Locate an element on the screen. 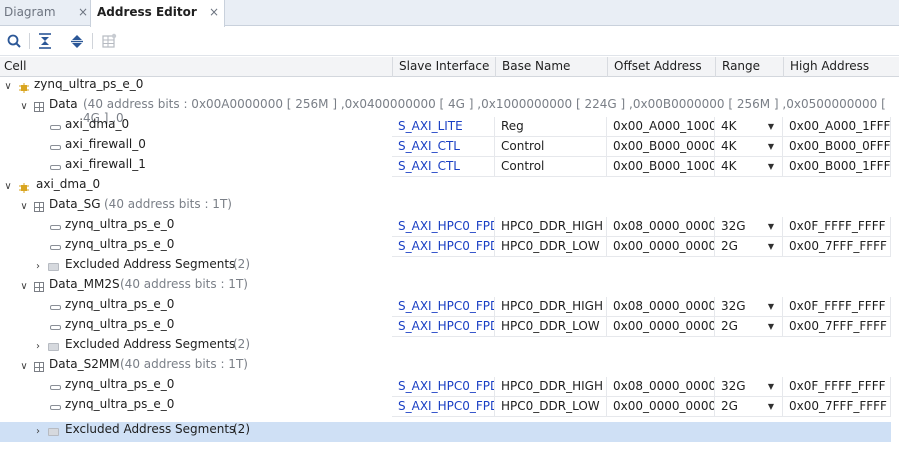 This screenshot has height=450, width=899. column-offset-address: Offset Address is located at coordinates (661, 67).